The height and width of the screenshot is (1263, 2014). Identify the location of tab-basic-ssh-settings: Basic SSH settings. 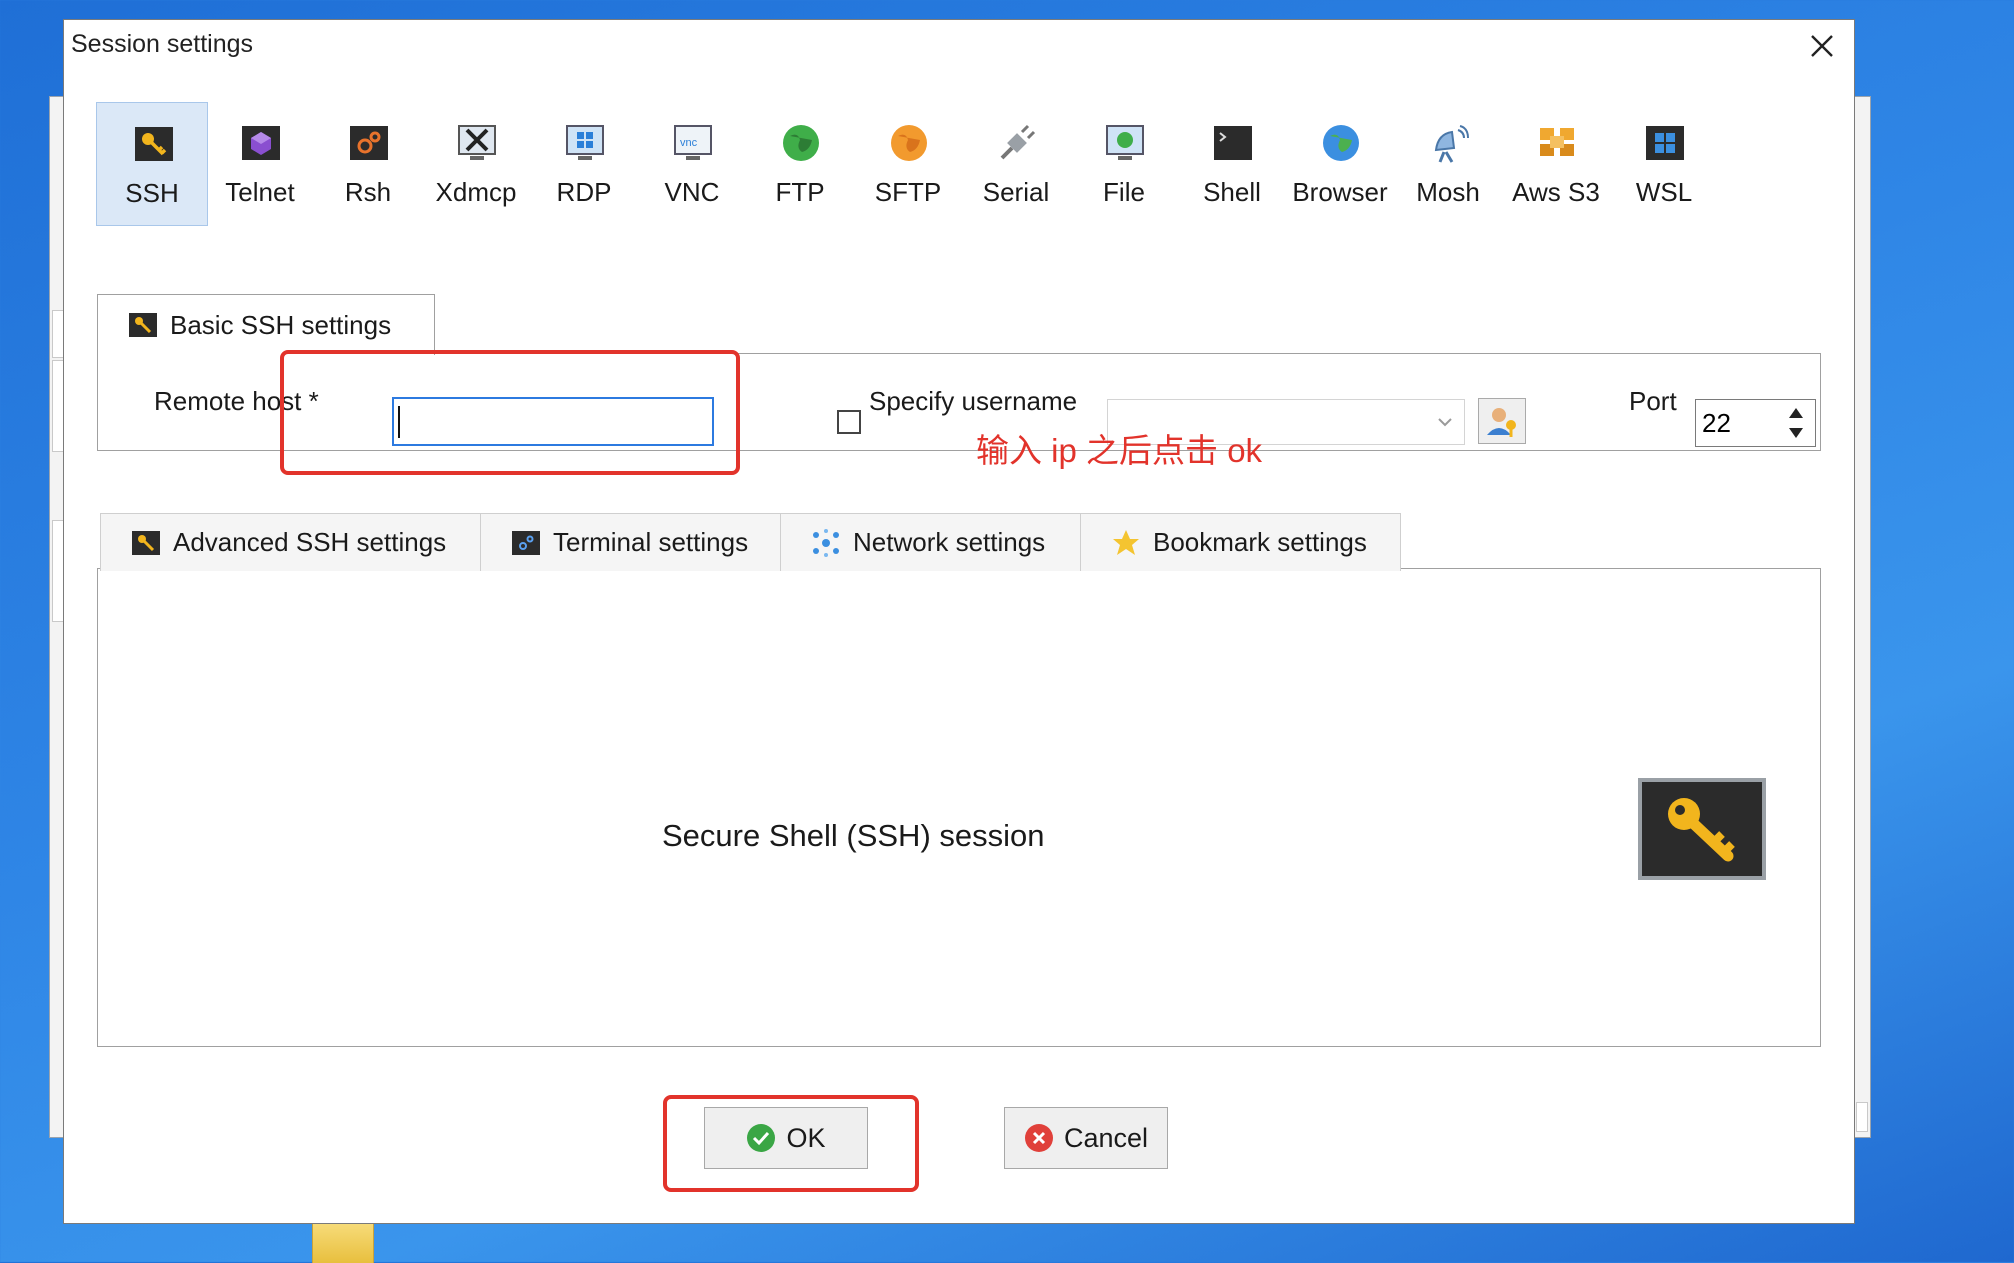
(266, 324).